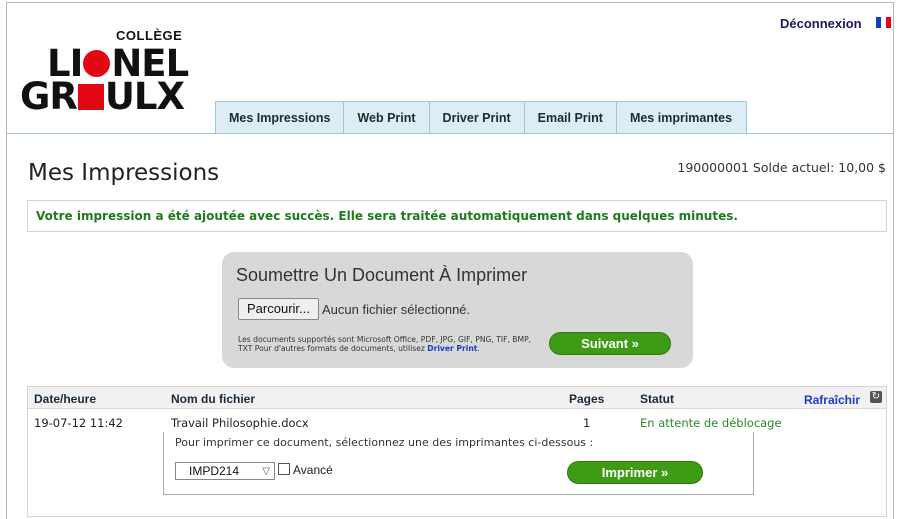 Image resolution: width=899 pixels, height=519 pixels. Describe the element at coordinates (382, 275) in the screenshot. I see `upload-title: Soumettre Un Document À Imprimer` at that location.